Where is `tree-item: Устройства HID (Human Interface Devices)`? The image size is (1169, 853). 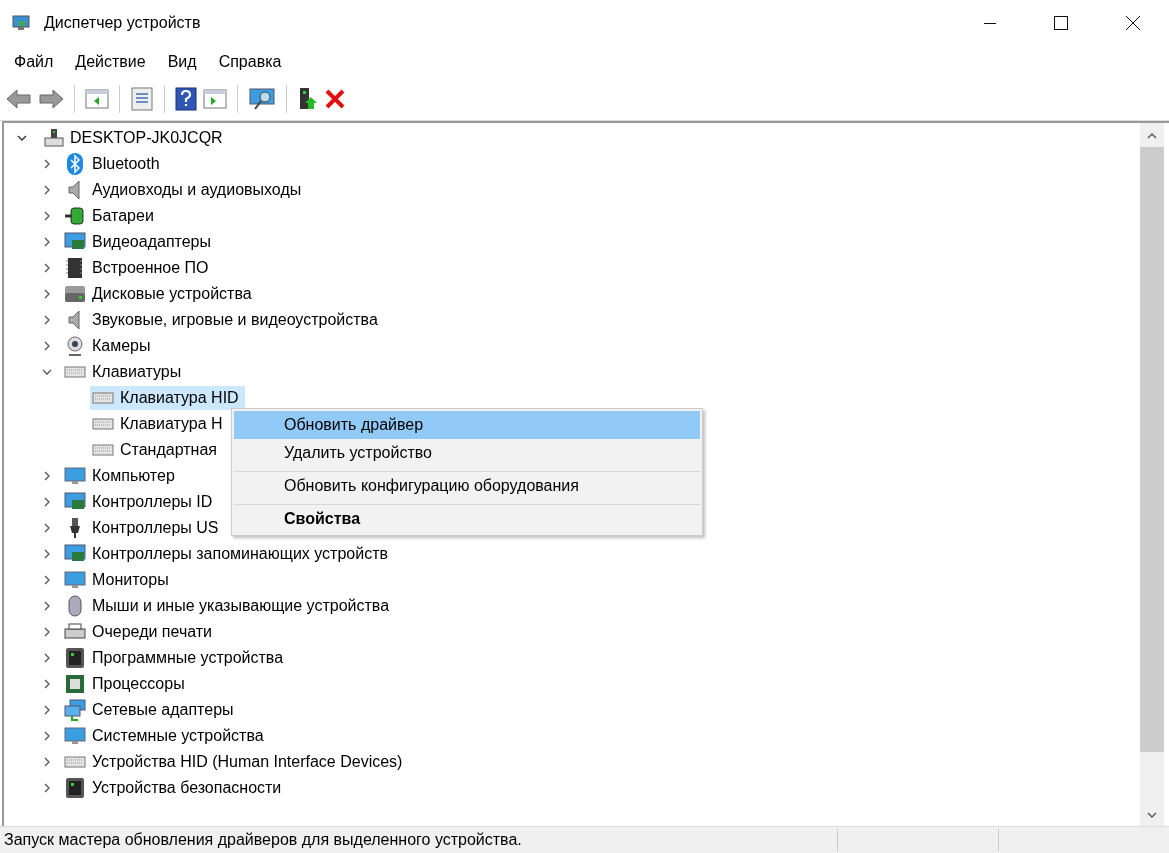 tree-item: Устройства HID (Human Interface Devices) is located at coordinates (247, 762).